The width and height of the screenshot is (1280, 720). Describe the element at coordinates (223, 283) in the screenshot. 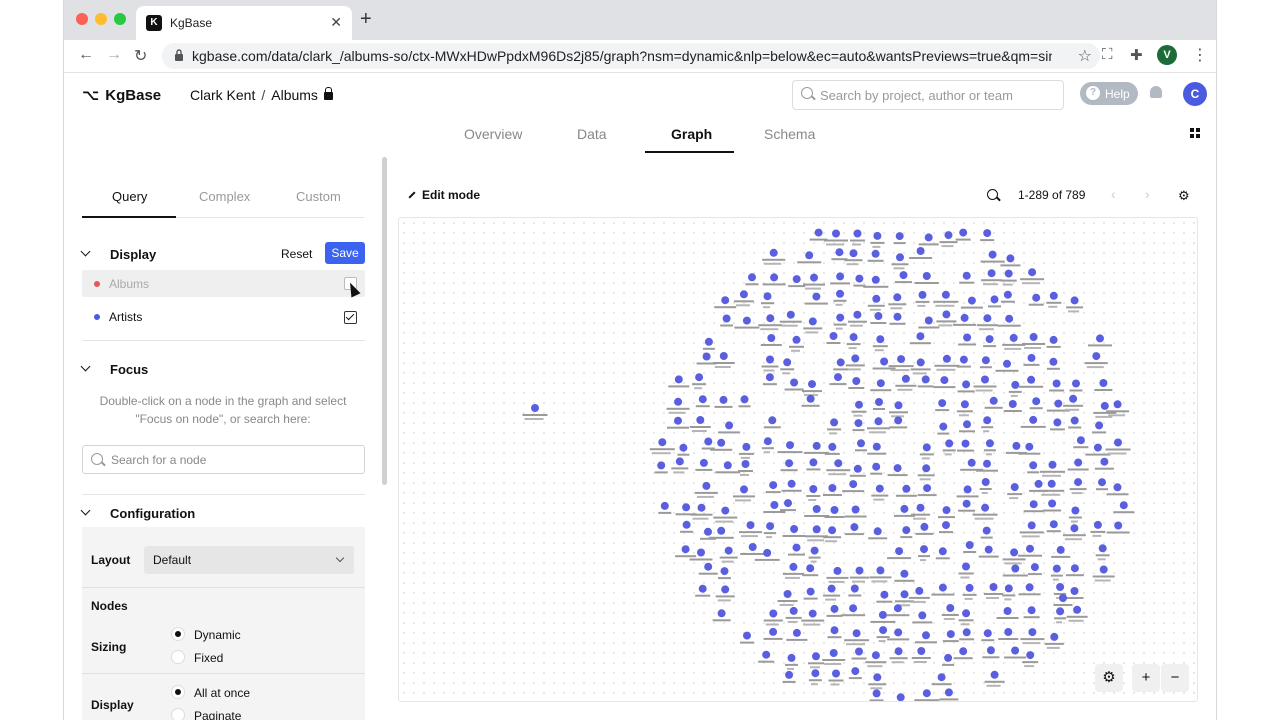

I see `type-row-albums: Albums` at that location.